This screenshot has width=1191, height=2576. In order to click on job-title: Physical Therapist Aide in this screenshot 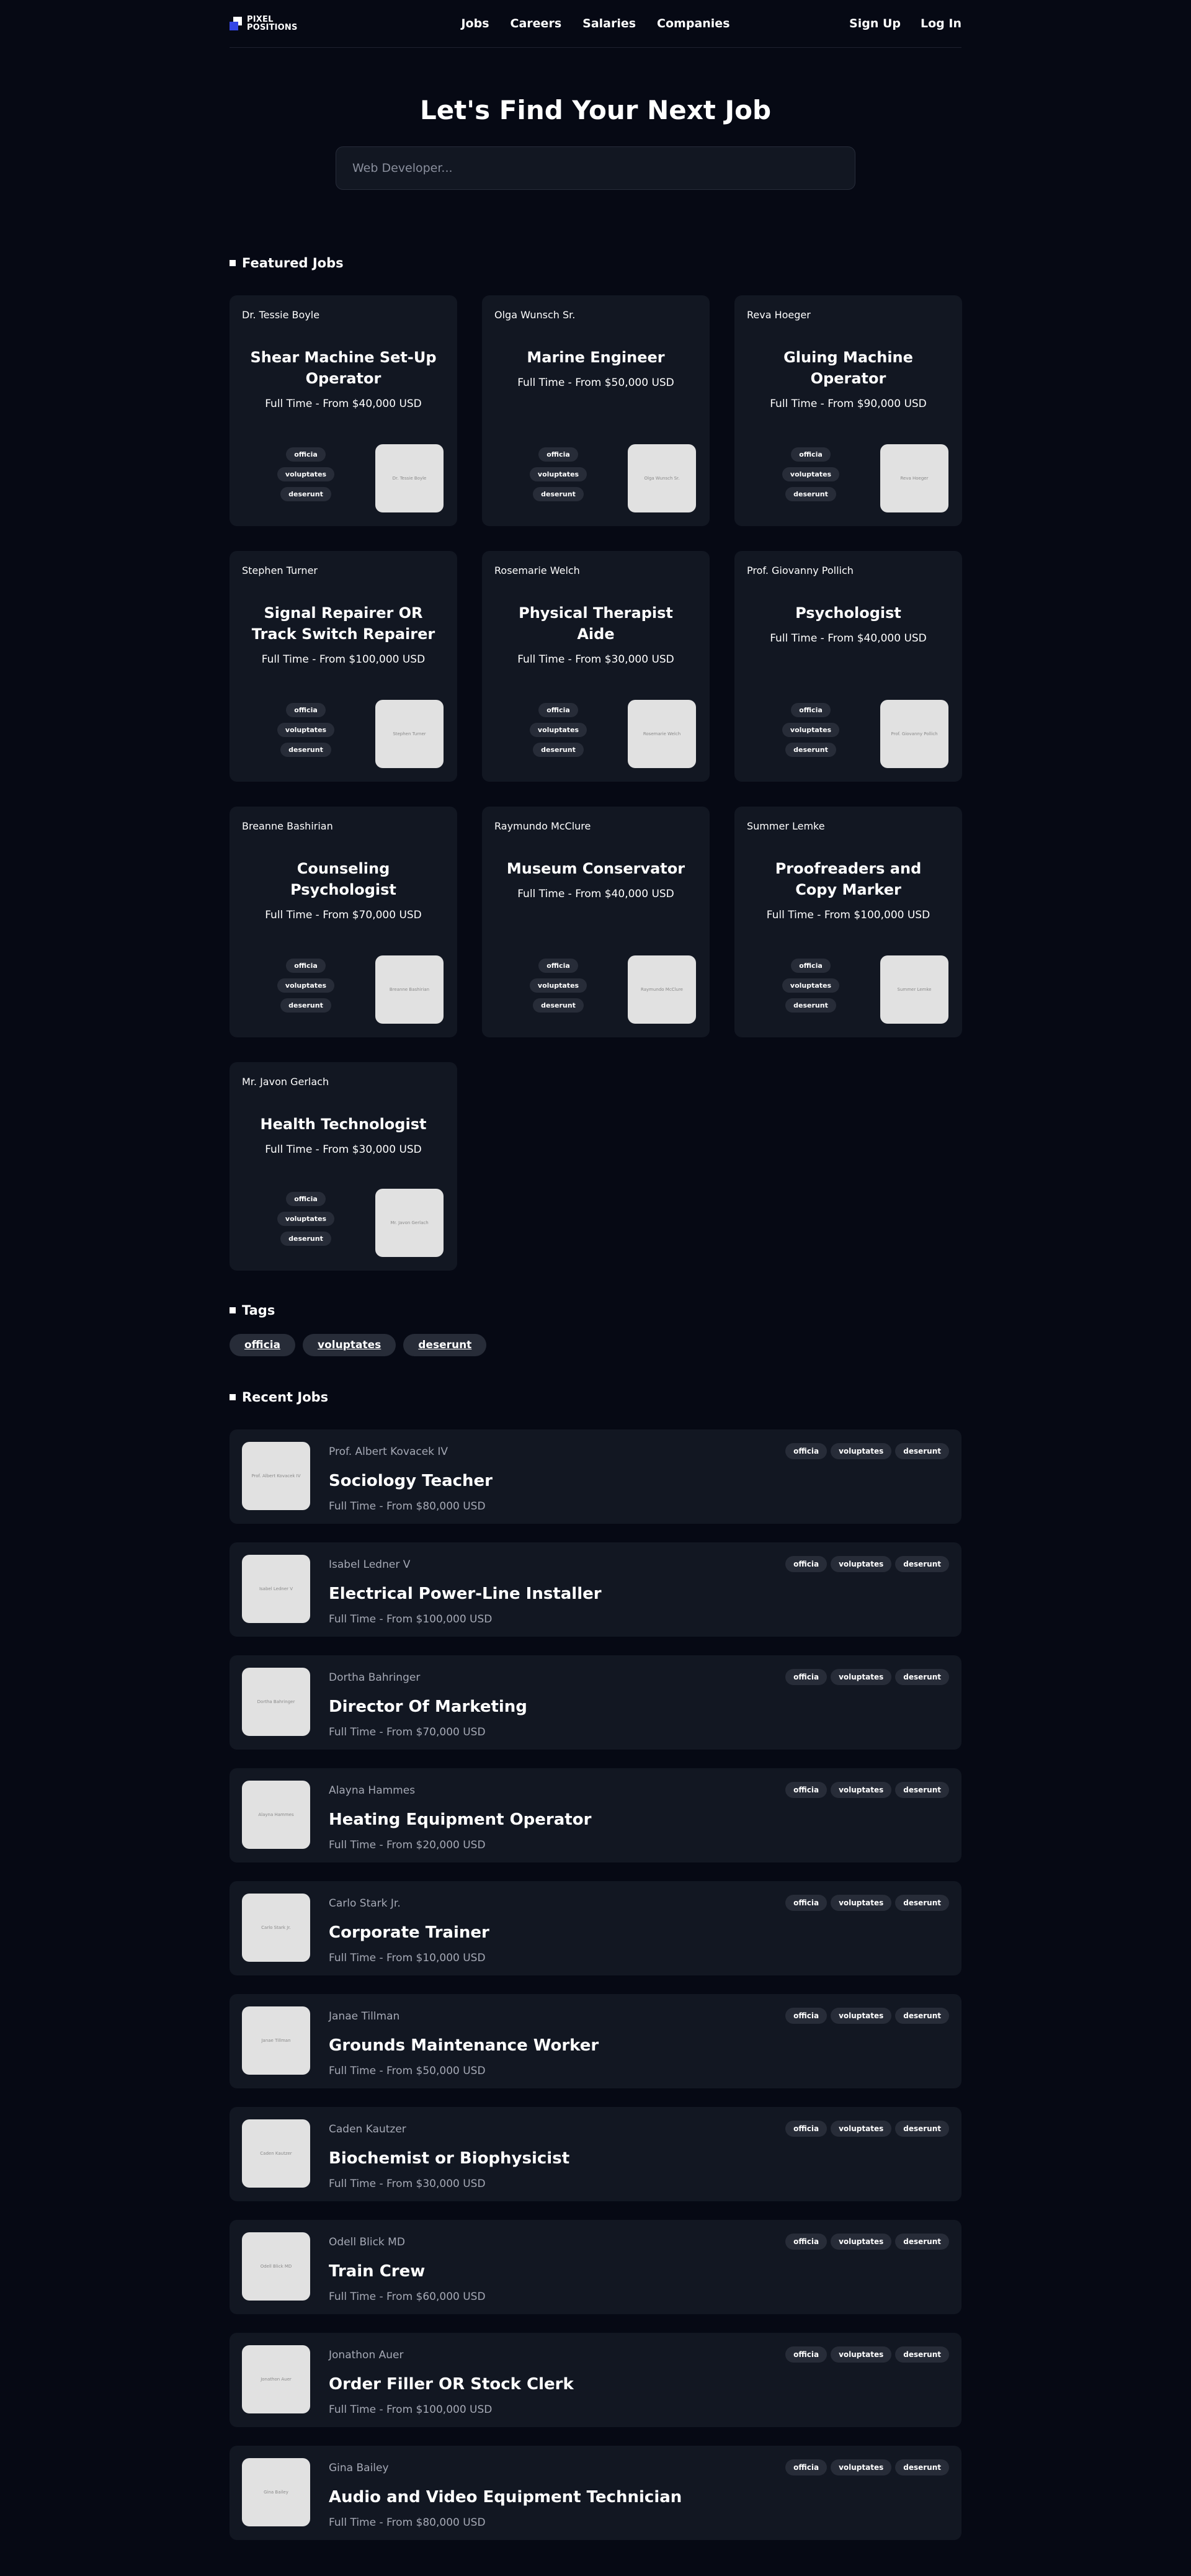, I will do `click(595, 623)`.